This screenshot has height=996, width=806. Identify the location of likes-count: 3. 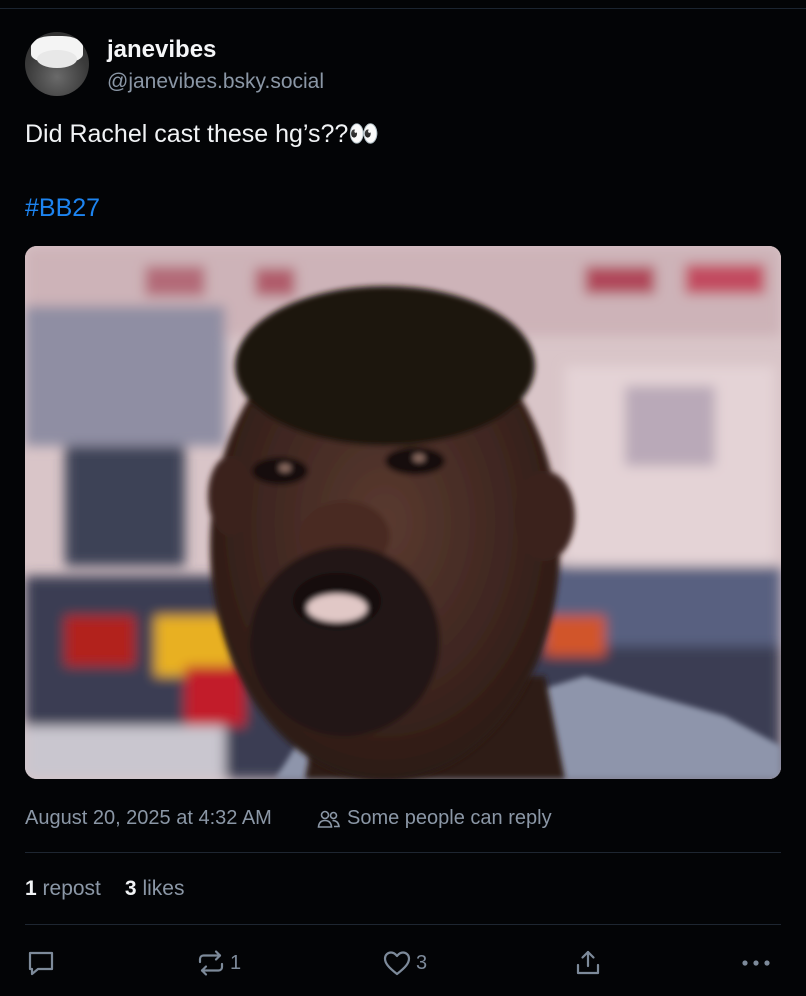
(130, 888).